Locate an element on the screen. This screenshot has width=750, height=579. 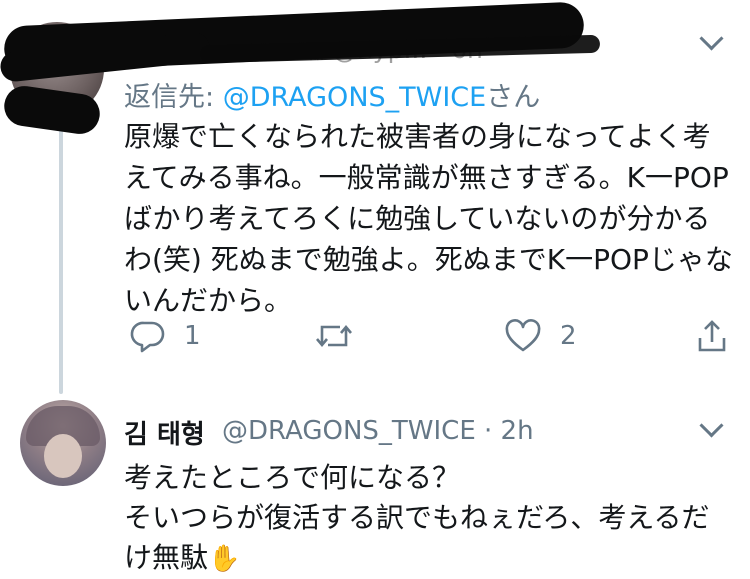
reply-prefix: 返信先: is located at coordinates (173, 97).